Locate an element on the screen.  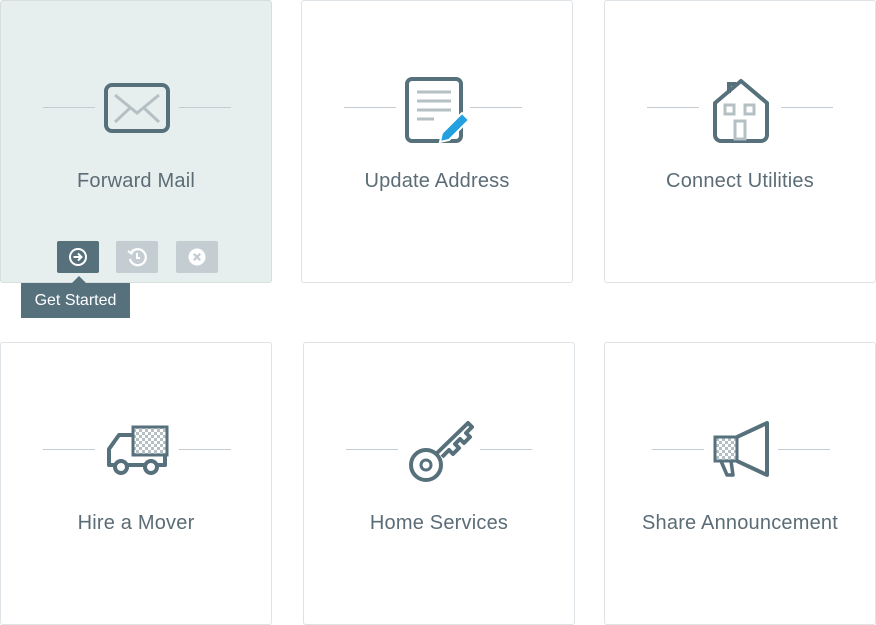
remind-later-button is located at coordinates (137, 257).